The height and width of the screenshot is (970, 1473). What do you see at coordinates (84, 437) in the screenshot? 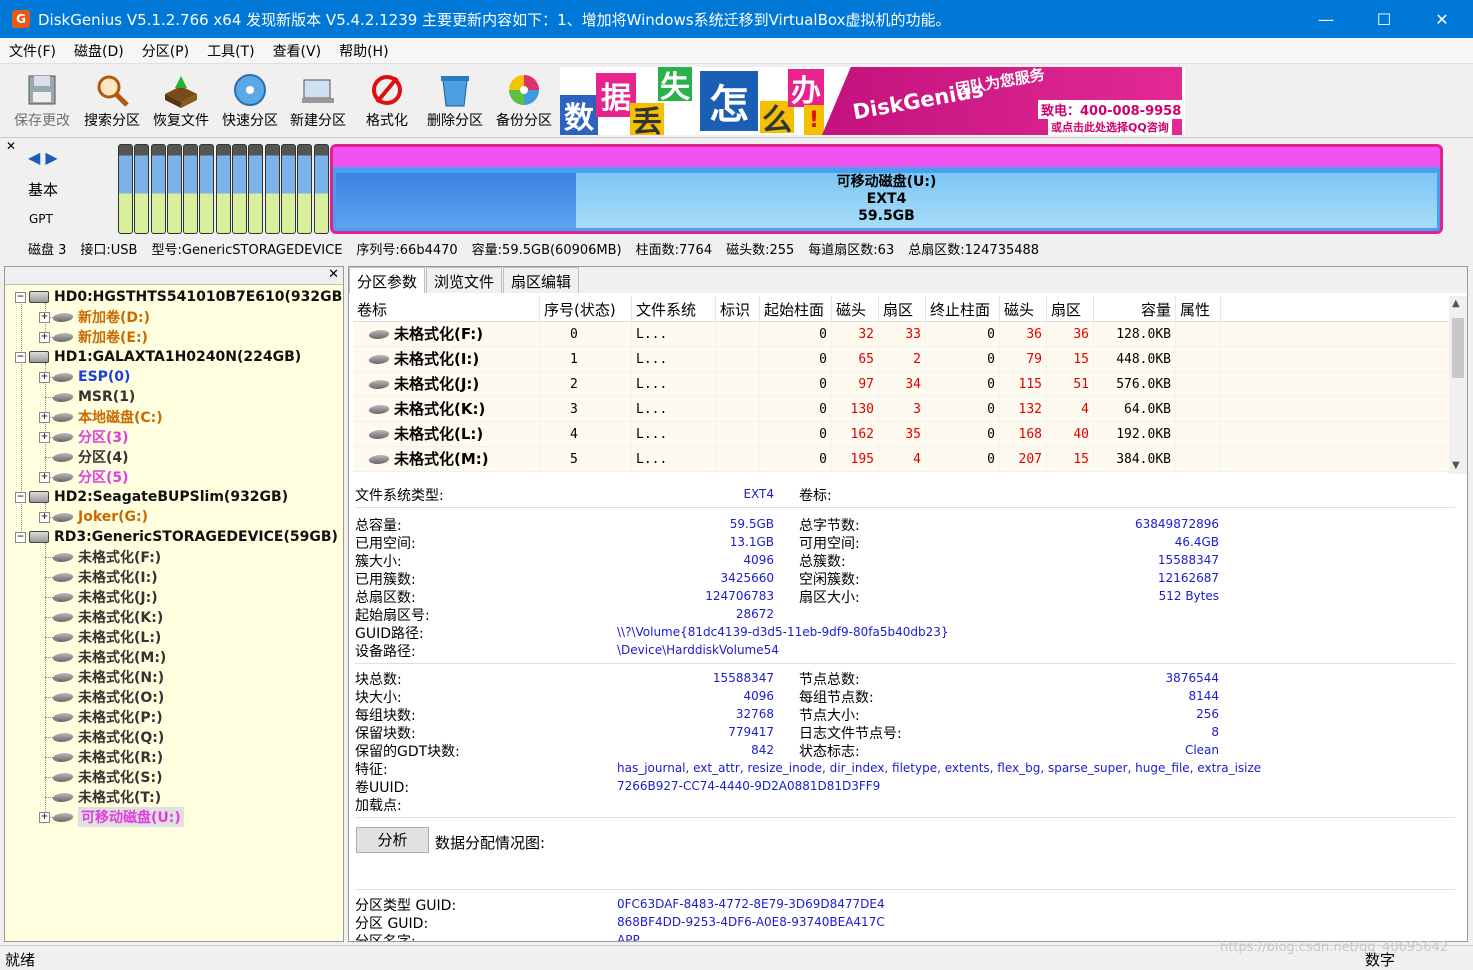
I see `tree-partition-node: + 分区(3)` at bounding box center [84, 437].